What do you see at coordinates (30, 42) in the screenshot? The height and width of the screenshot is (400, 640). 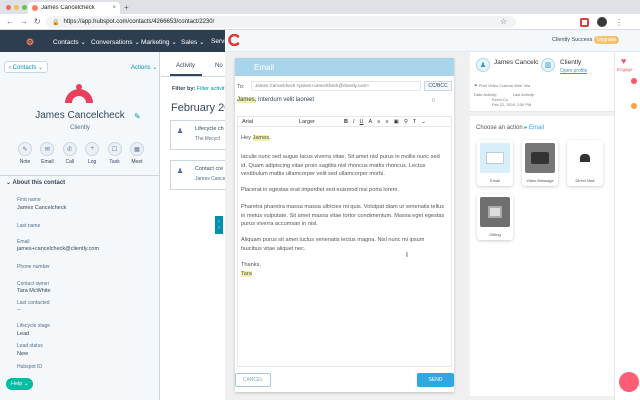 I see `hubspot-logo-icon: ⚙` at bounding box center [30, 42].